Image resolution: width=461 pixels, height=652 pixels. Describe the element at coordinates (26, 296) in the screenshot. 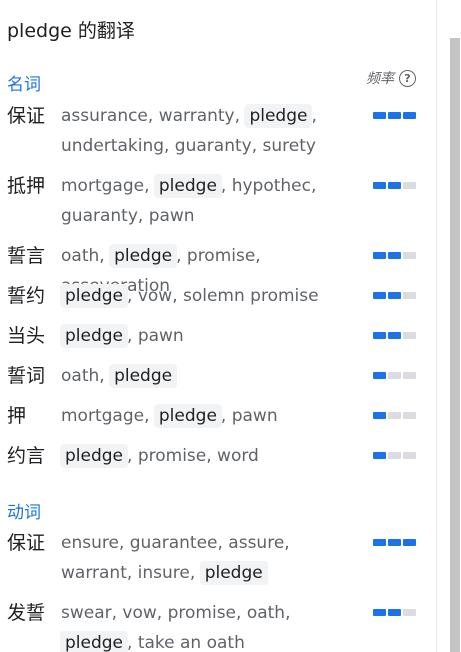

I see `translation-term: 誓约` at that location.